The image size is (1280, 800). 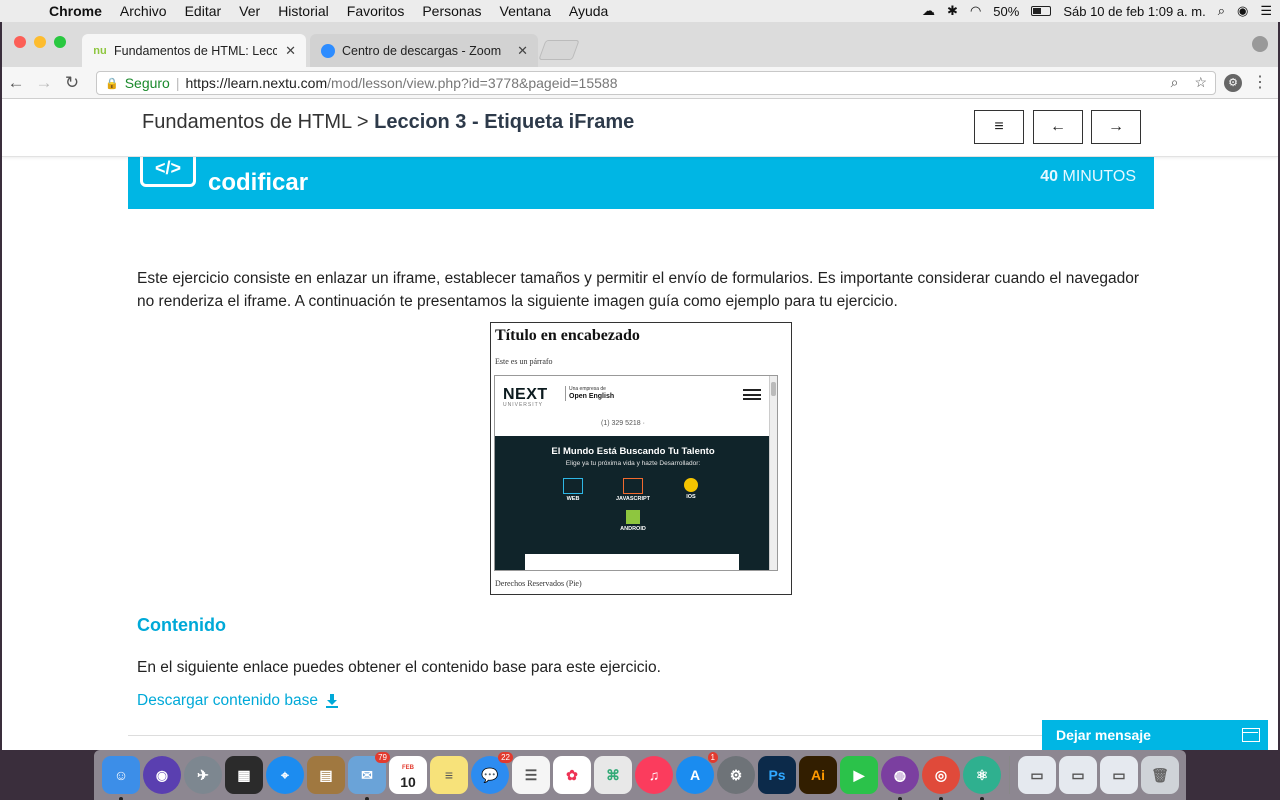 What do you see at coordinates (203, 11) in the screenshot?
I see `menu-editar: Editar` at bounding box center [203, 11].